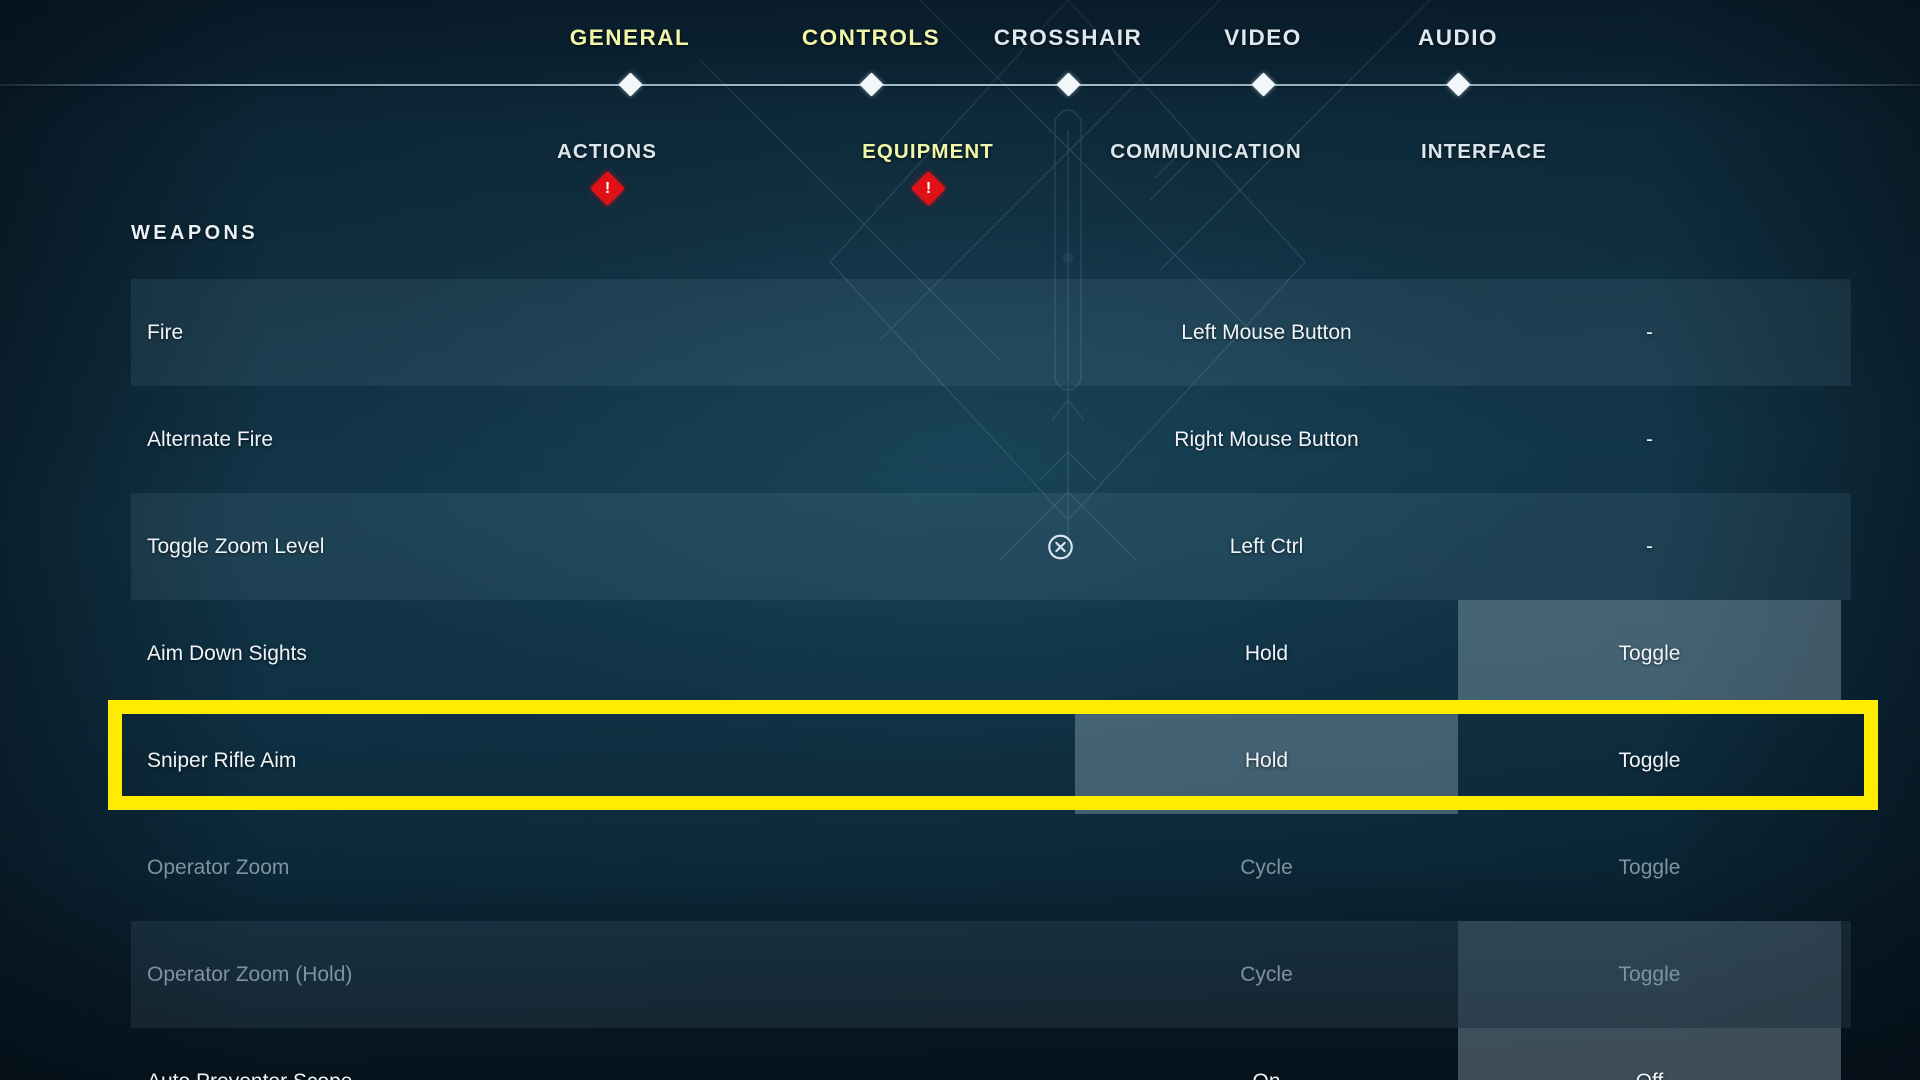 Image resolution: width=1920 pixels, height=1080 pixels. I want to click on tab-audio: AUDIO, so click(1458, 38).